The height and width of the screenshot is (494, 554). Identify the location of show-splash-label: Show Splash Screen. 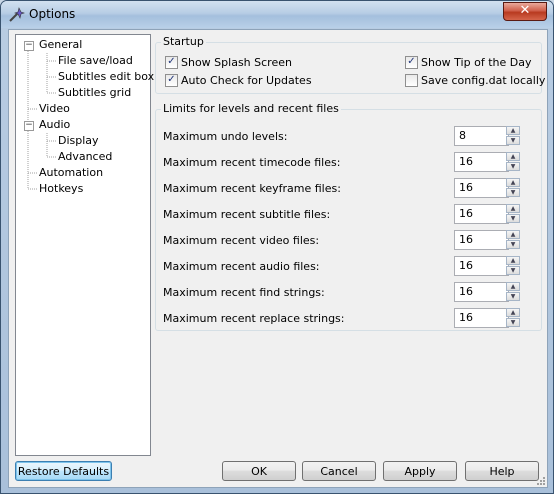
(236, 62).